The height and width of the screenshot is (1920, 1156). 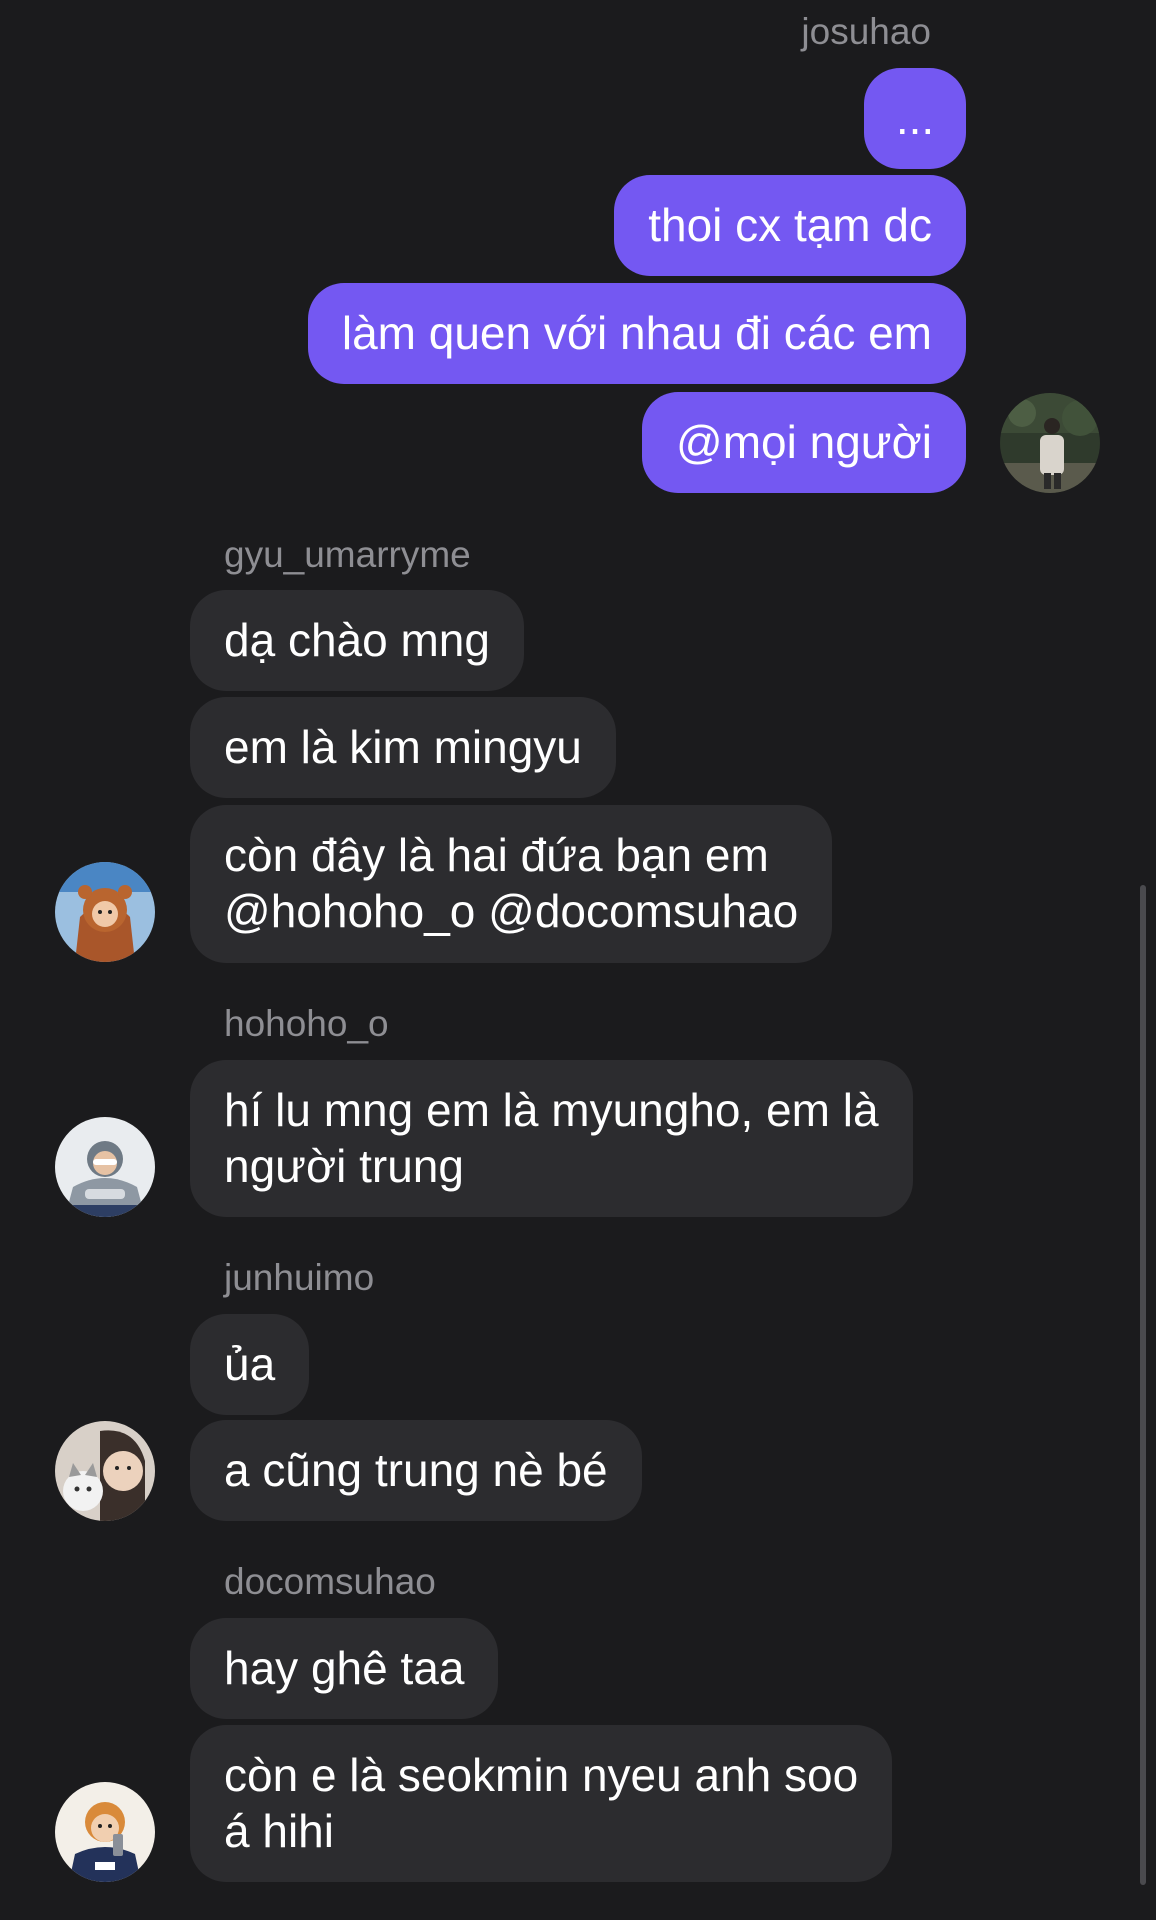 What do you see at coordinates (306, 1023) in the screenshot?
I see `sender-name-hohoho-o: hohoho_o` at bounding box center [306, 1023].